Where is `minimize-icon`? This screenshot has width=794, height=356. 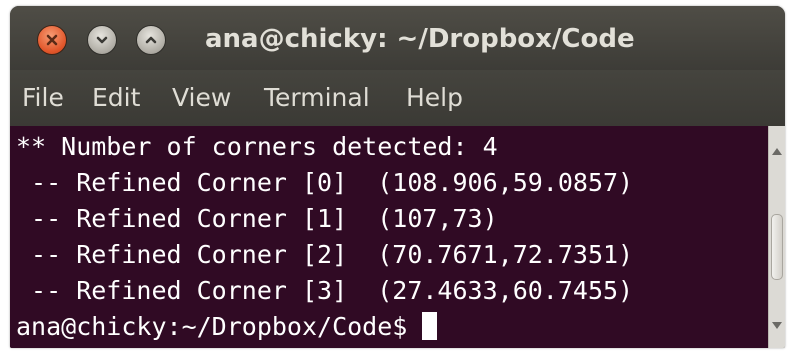 minimize-icon is located at coordinates (102, 40).